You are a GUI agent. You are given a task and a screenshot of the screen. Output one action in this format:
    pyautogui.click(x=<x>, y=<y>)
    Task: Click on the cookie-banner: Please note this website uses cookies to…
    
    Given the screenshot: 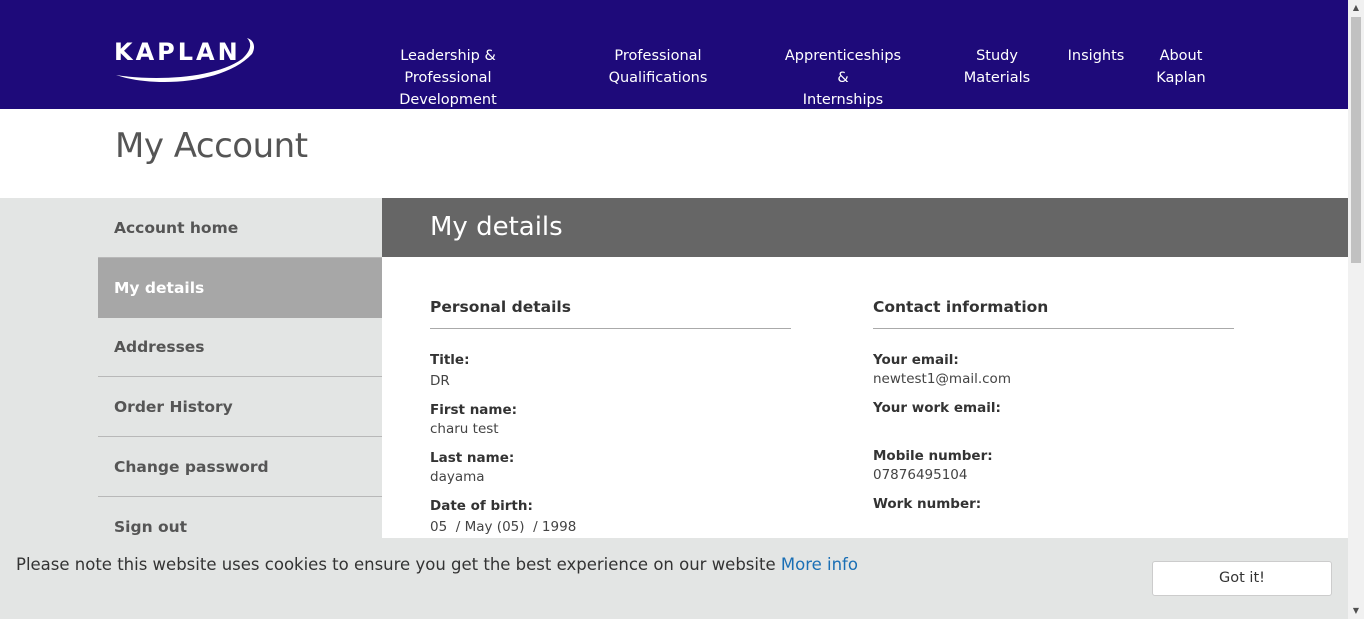 What is the action you would take?
    pyautogui.click(x=674, y=578)
    